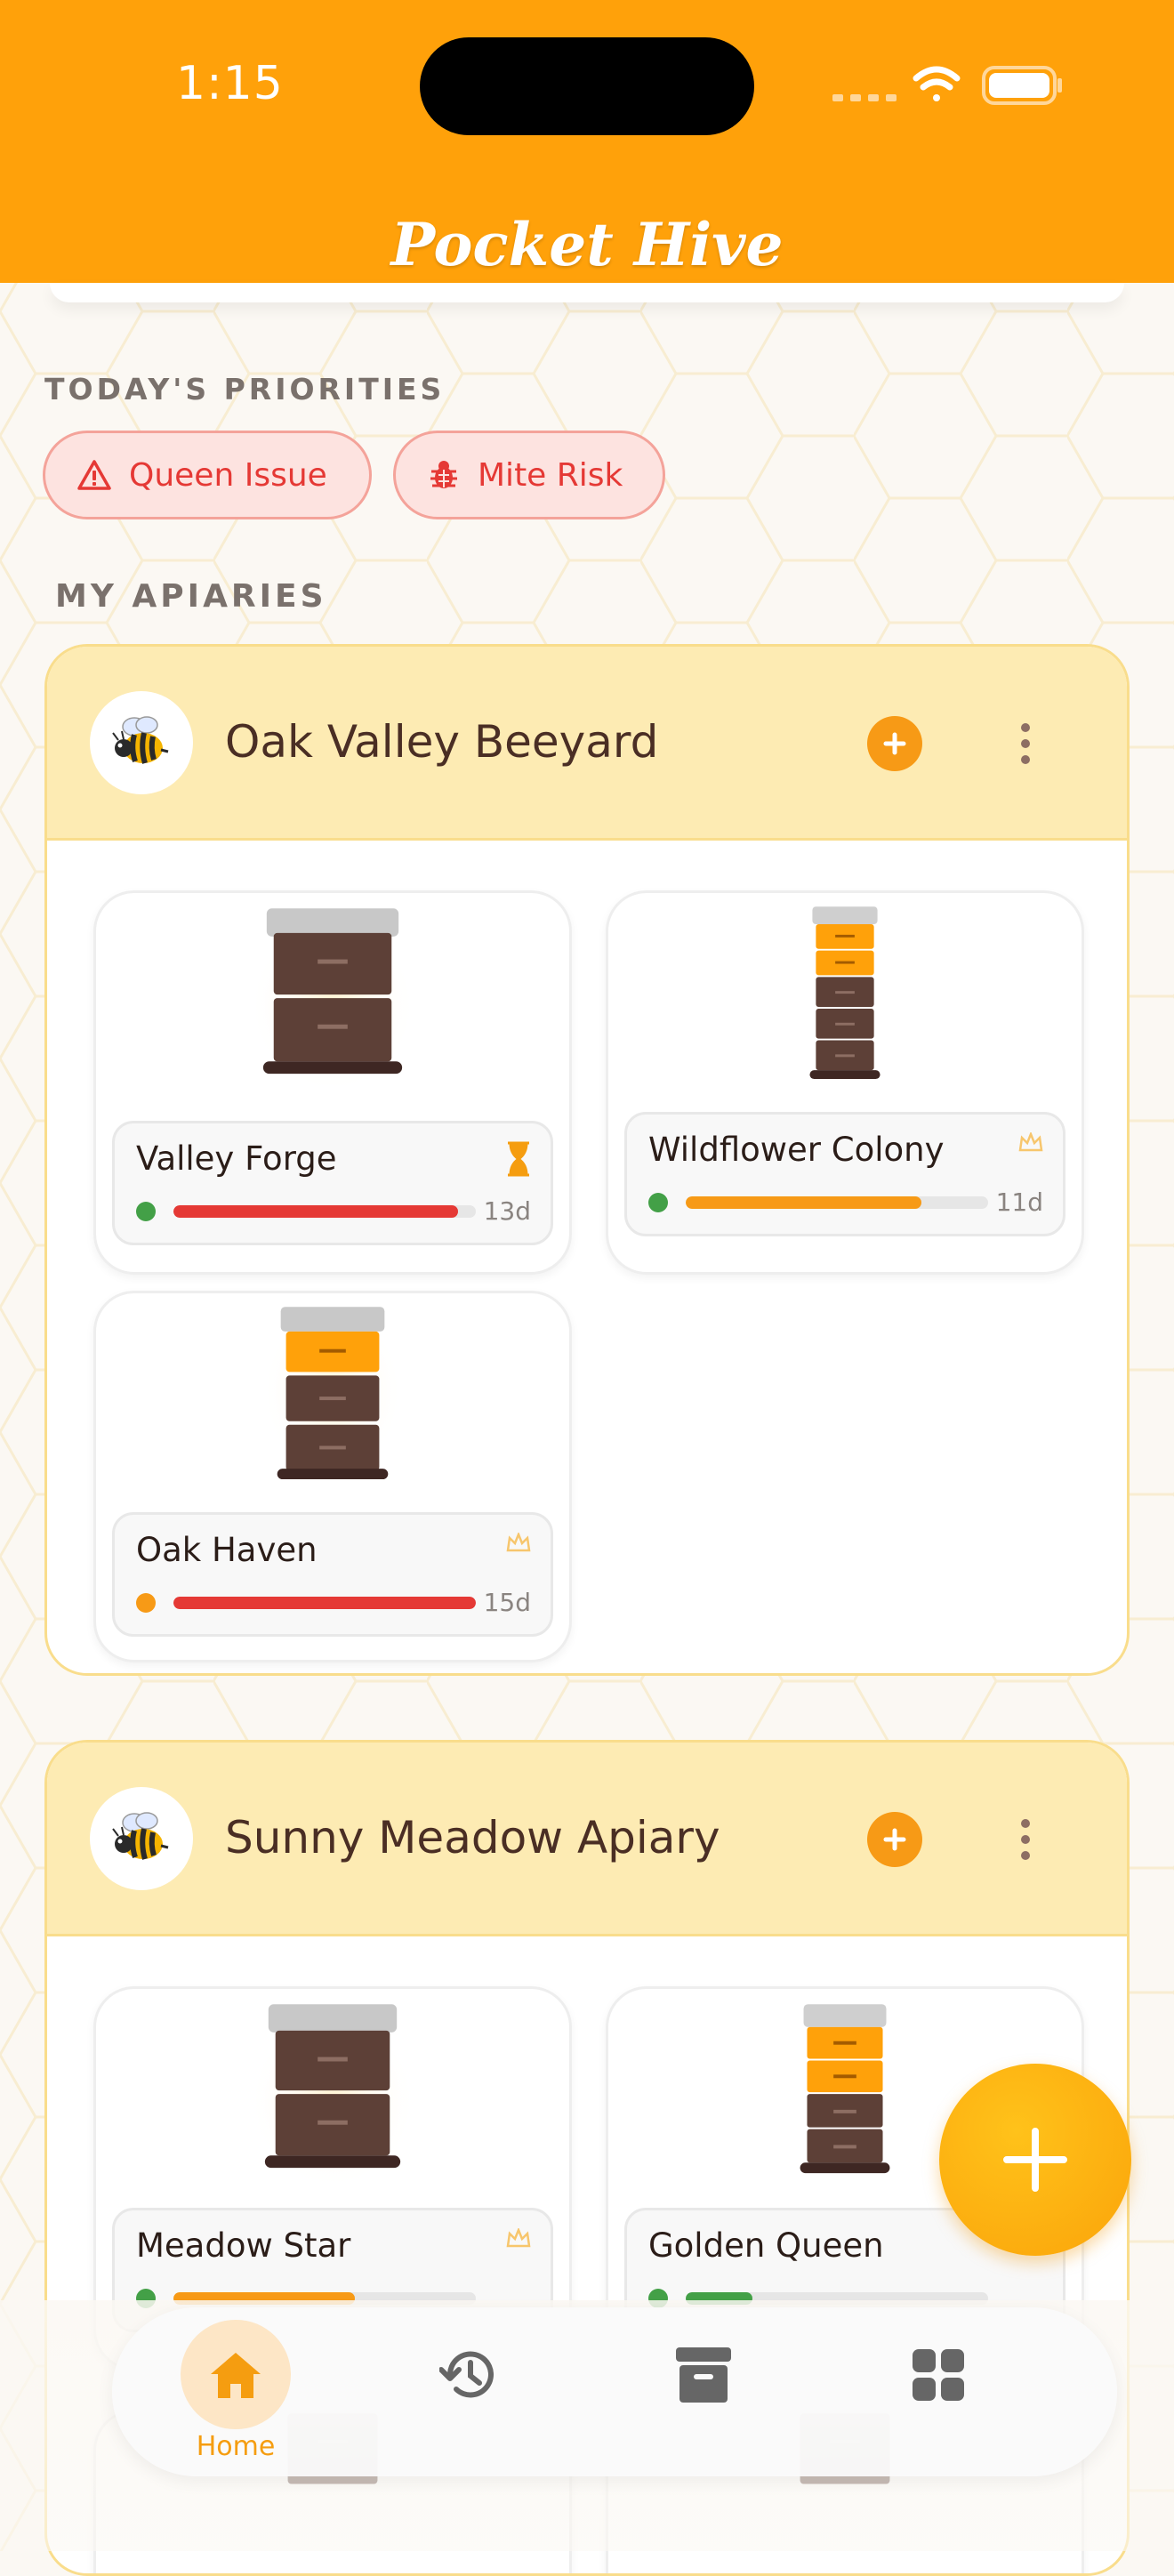  Describe the element at coordinates (1019, 1202) in the screenshot. I see `hive-days: 11d` at that location.